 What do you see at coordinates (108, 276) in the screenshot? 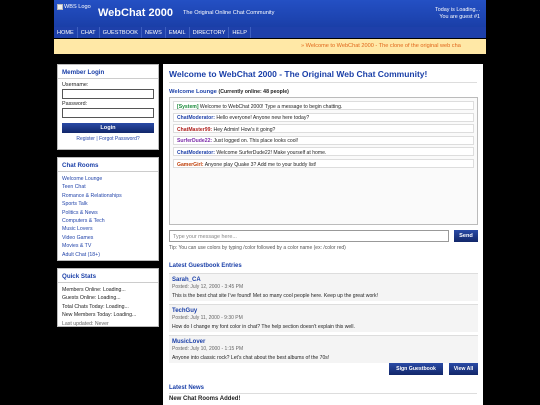
I see `stats-title: Quick Stats` at bounding box center [108, 276].